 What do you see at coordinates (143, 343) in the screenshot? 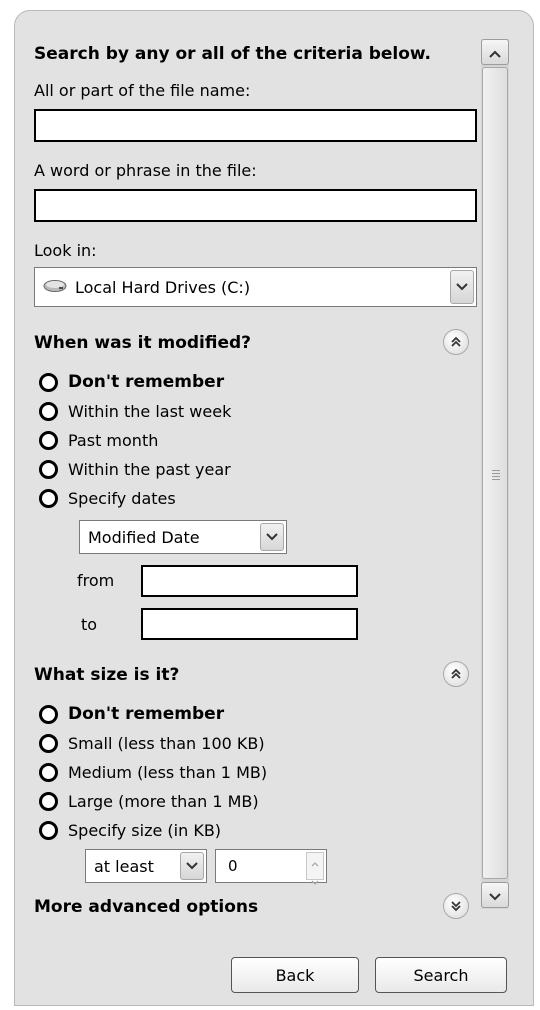
I see `modified-section-heading: When was it modified?` at bounding box center [143, 343].